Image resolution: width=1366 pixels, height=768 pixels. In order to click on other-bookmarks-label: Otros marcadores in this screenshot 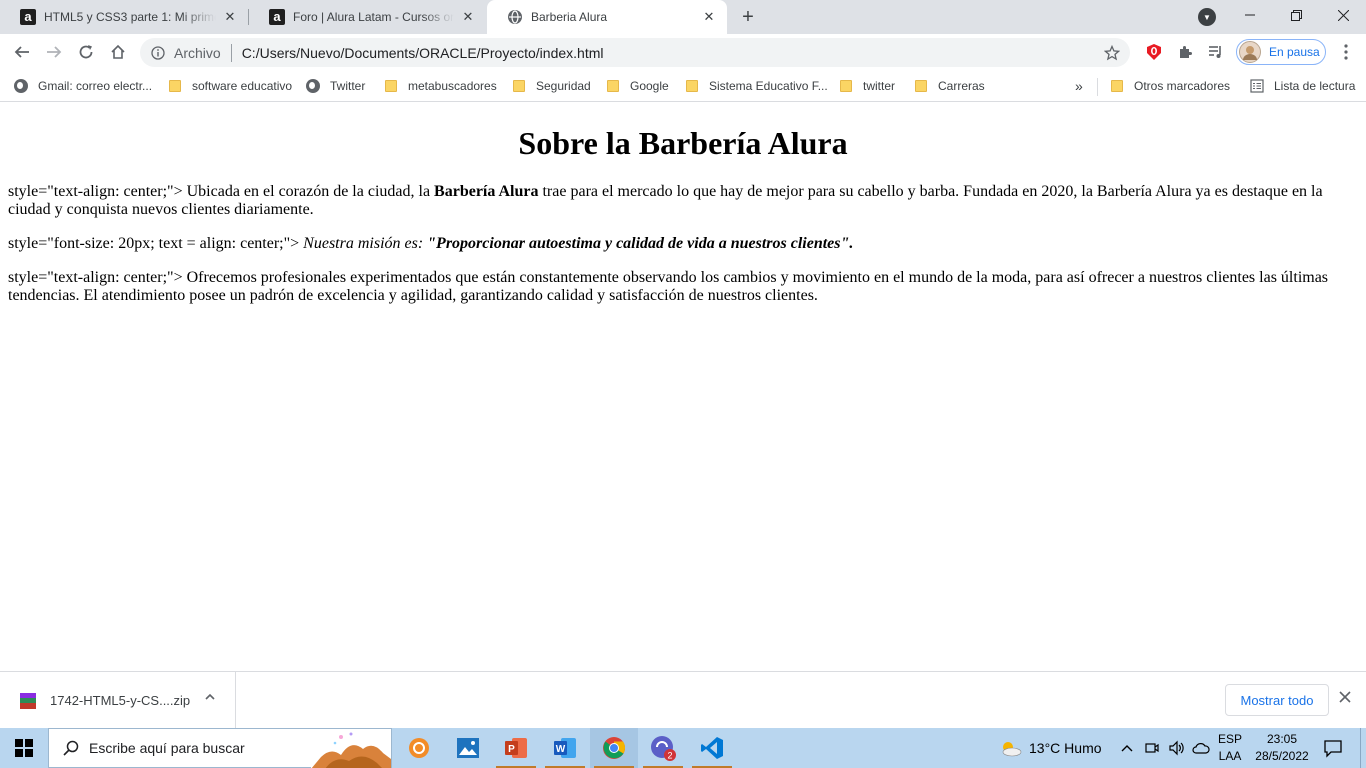, I will do `click(1182, 86)`.